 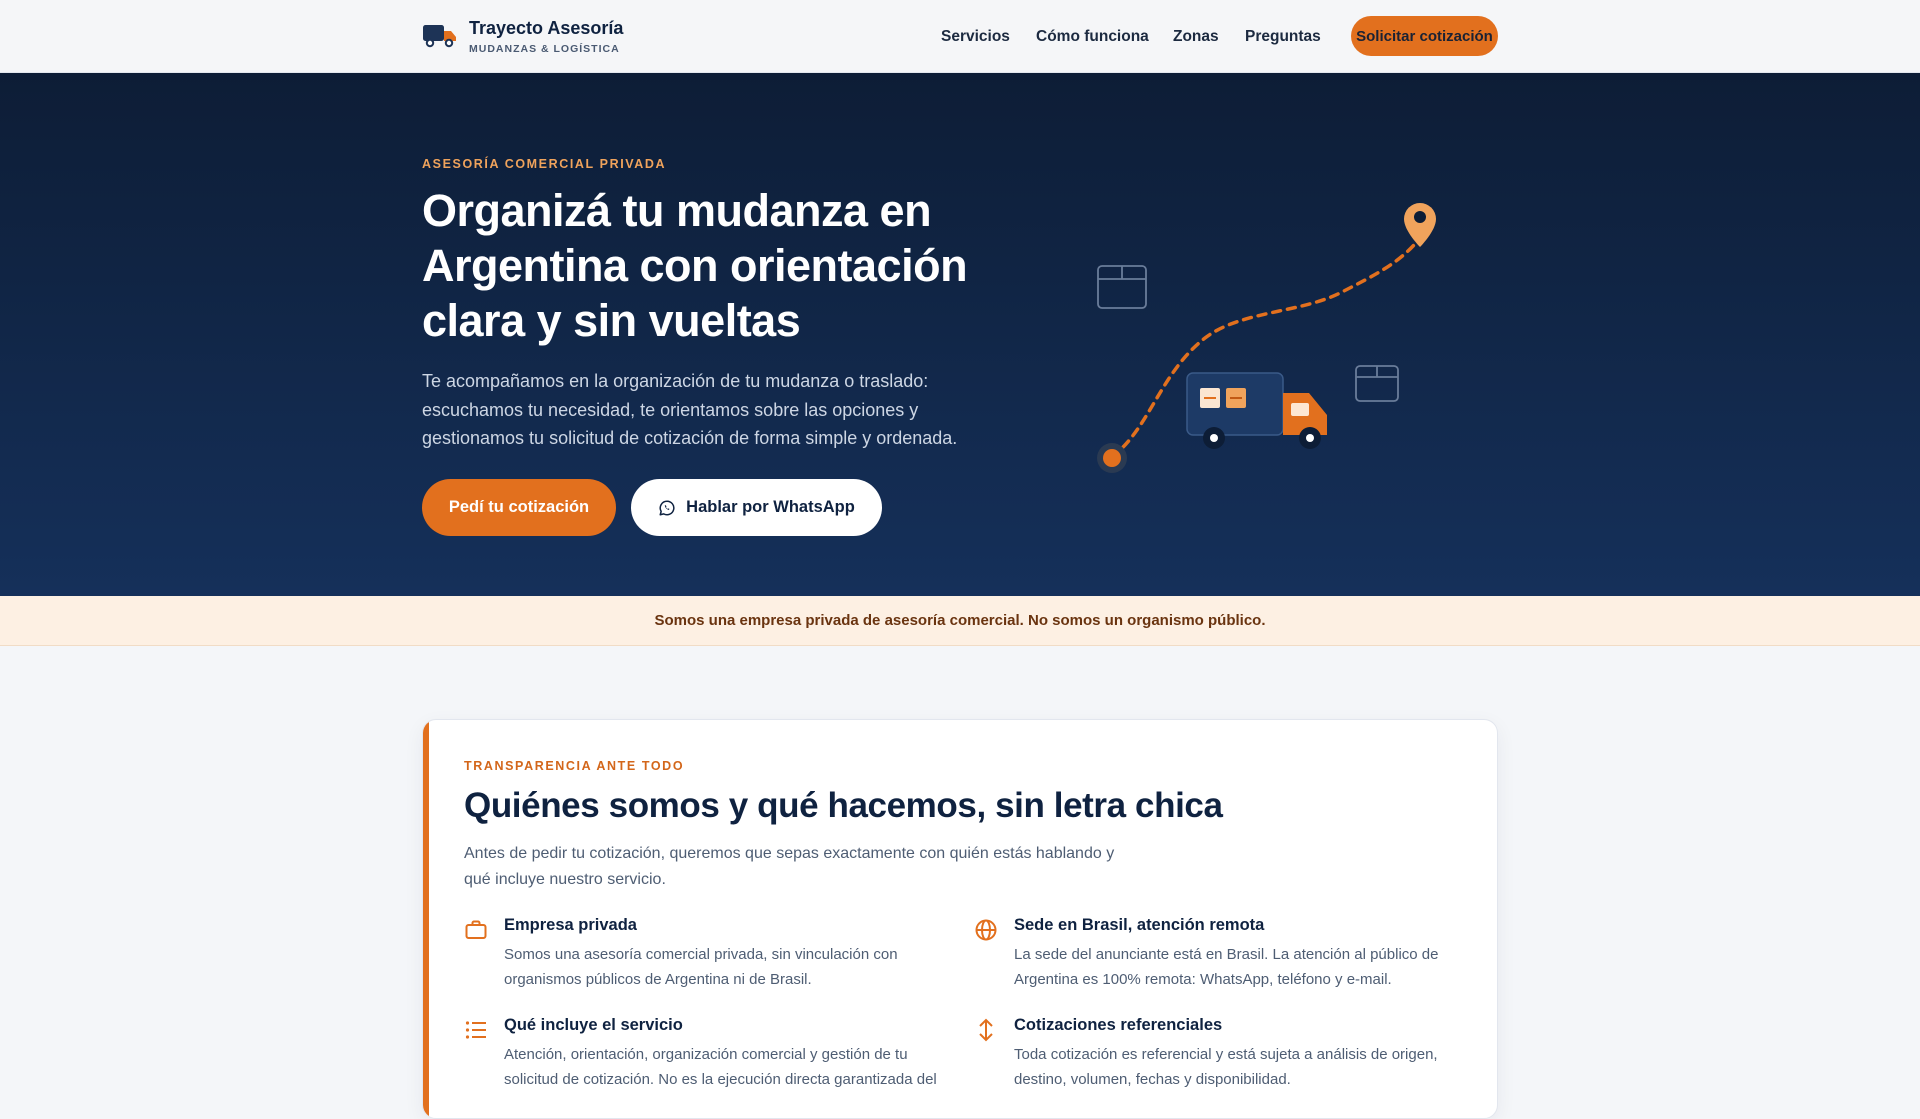 What do you see at coordinates (1266, 338) in the screenshot?
I see `moving-route-illustration` at bounding box center [1266, 338].